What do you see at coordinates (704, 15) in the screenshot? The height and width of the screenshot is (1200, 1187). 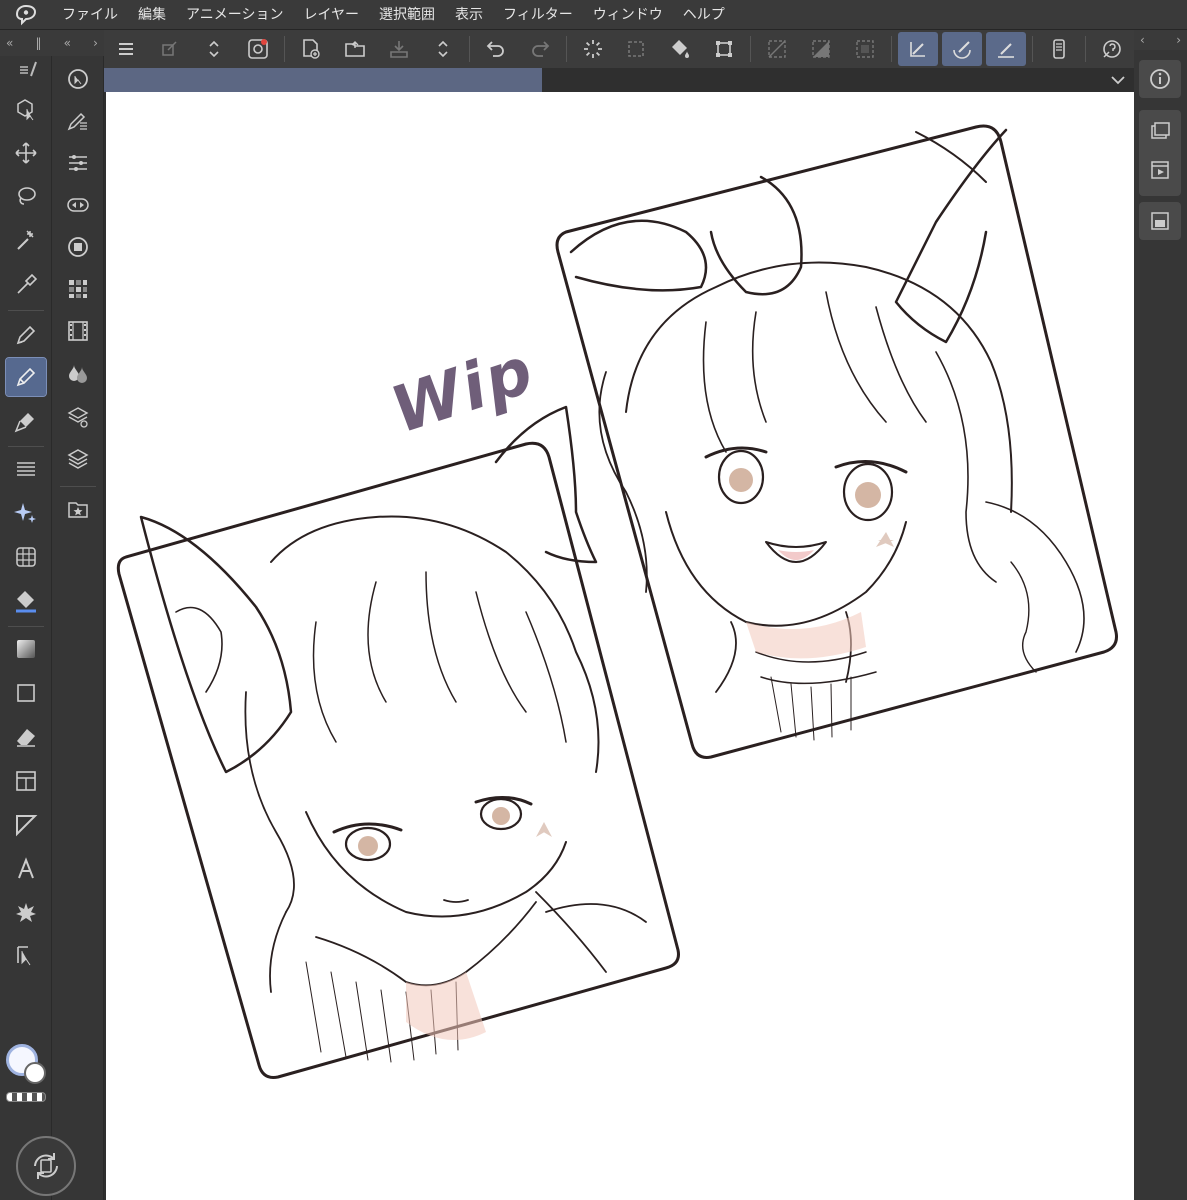 I see `menu-help: ヘルプ` at bounding box center [704, 15].